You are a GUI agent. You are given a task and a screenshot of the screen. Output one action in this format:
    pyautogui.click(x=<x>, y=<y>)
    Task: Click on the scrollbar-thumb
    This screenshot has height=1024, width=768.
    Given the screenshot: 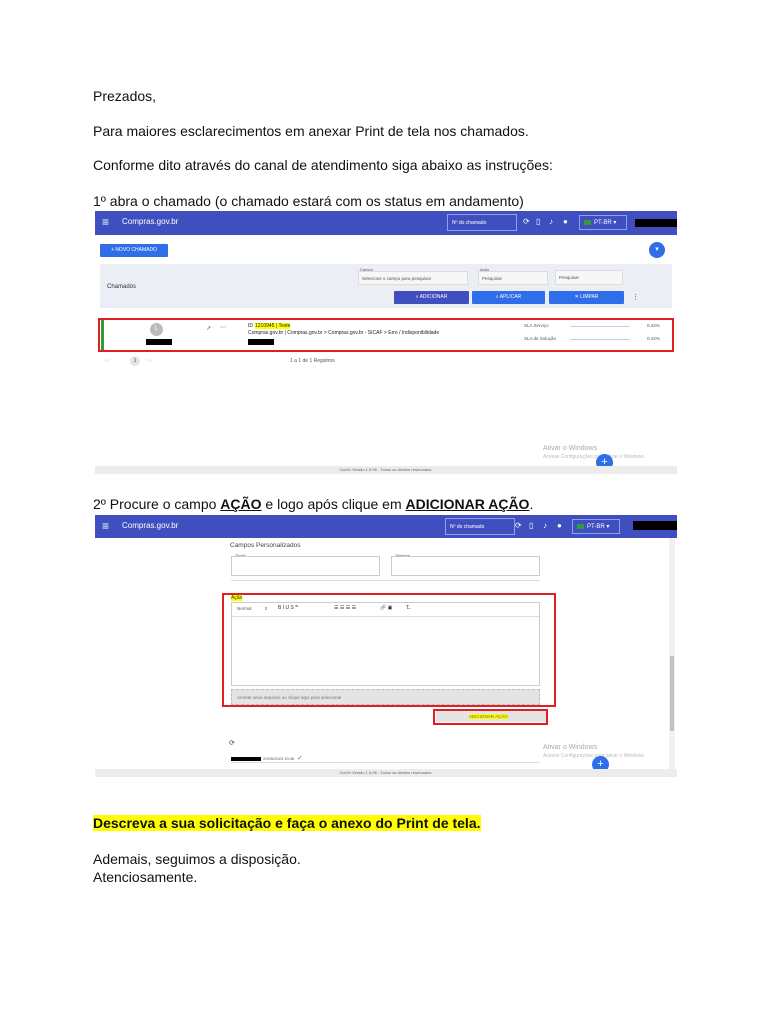 What is the action you would take?
    pyautogui.click(x=672, y=693)
    